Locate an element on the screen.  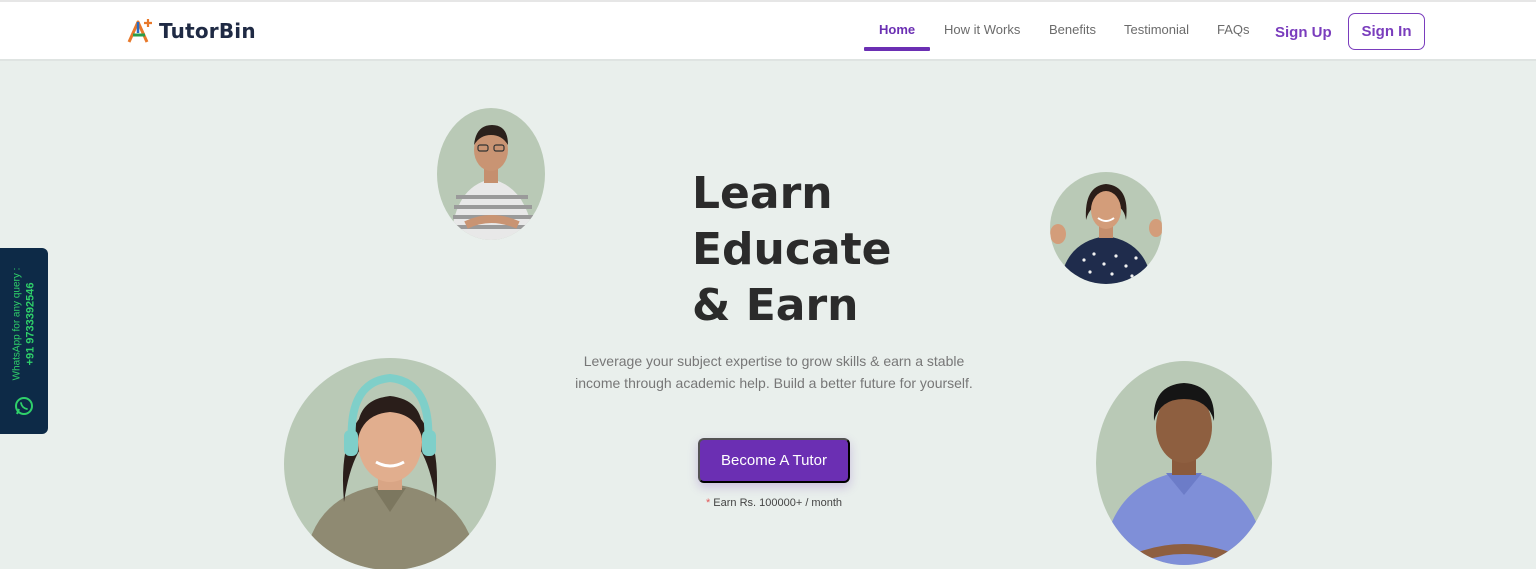
earnings-note: * Earn Rs. 100000+ / month is located at coordinates (774, 503).